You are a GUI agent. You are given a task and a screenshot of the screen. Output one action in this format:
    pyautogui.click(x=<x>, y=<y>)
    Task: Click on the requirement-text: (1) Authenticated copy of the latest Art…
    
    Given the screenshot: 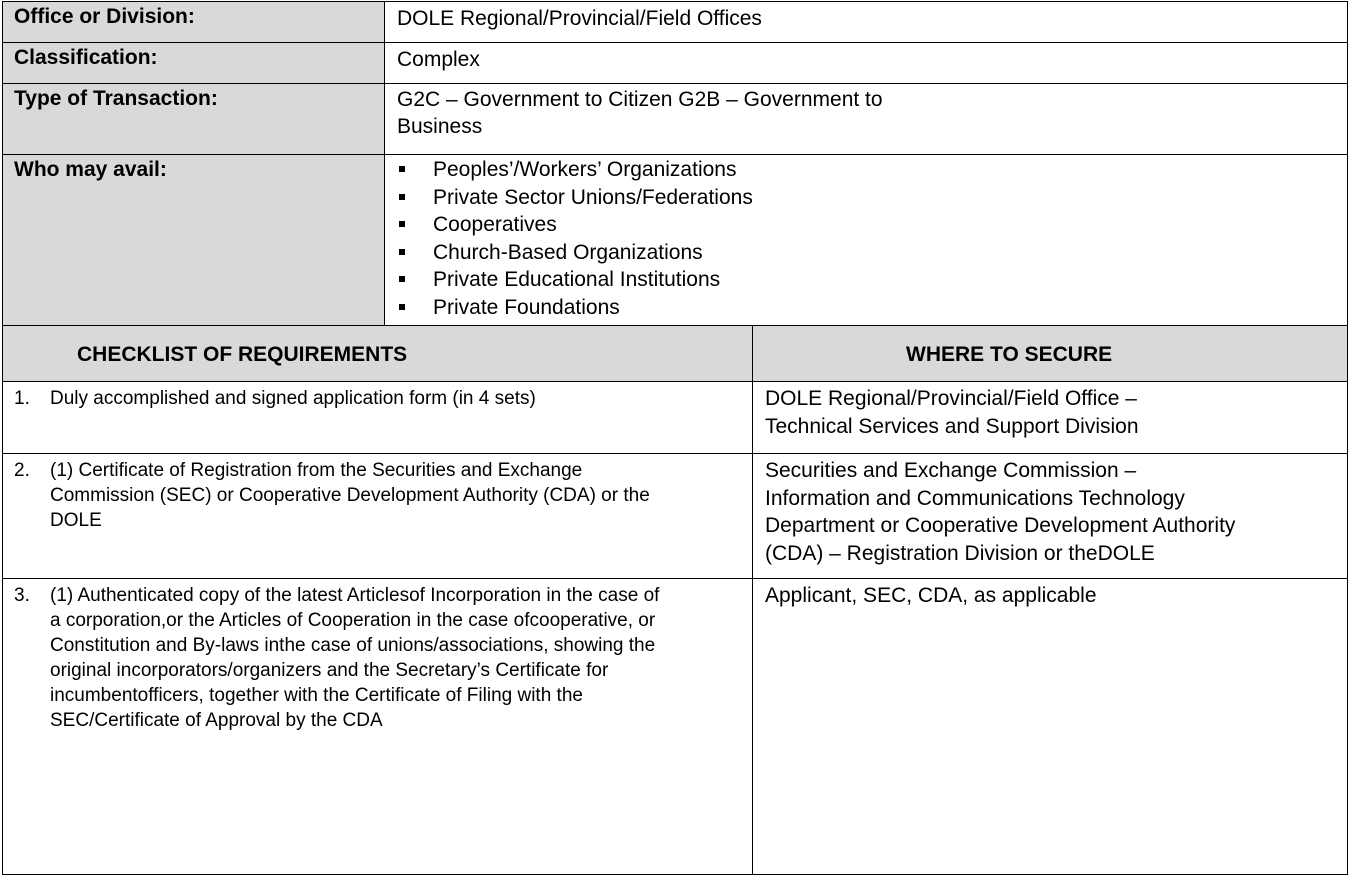 What is the action you would take?
    pyautogui.click(x=354, y=658)
    